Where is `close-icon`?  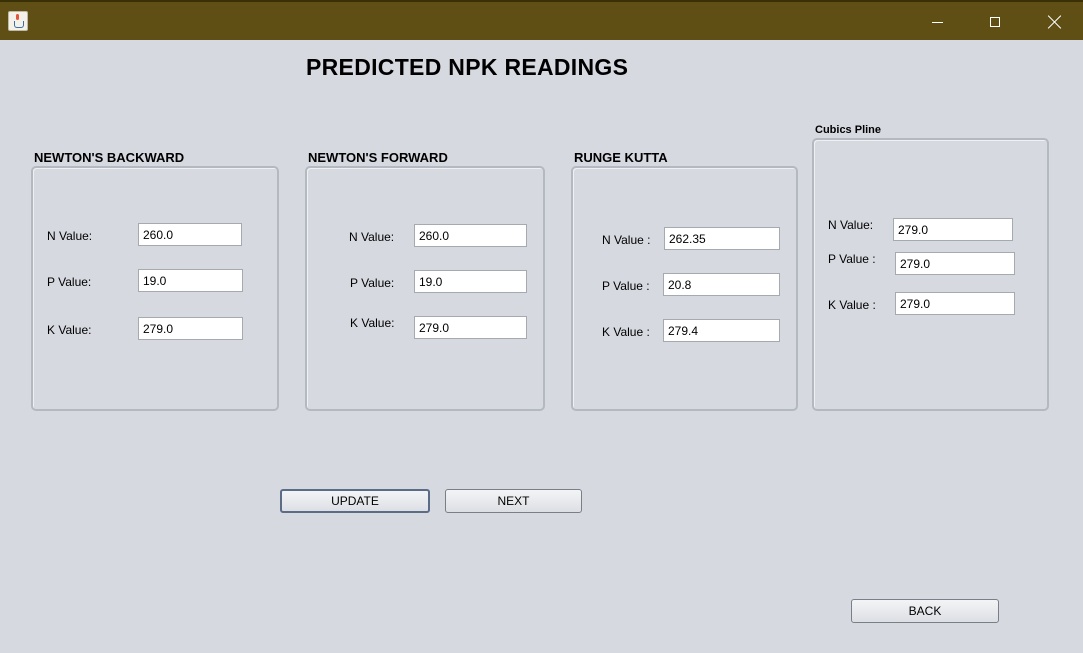
close-icon is located at coordinates (1055, 22).